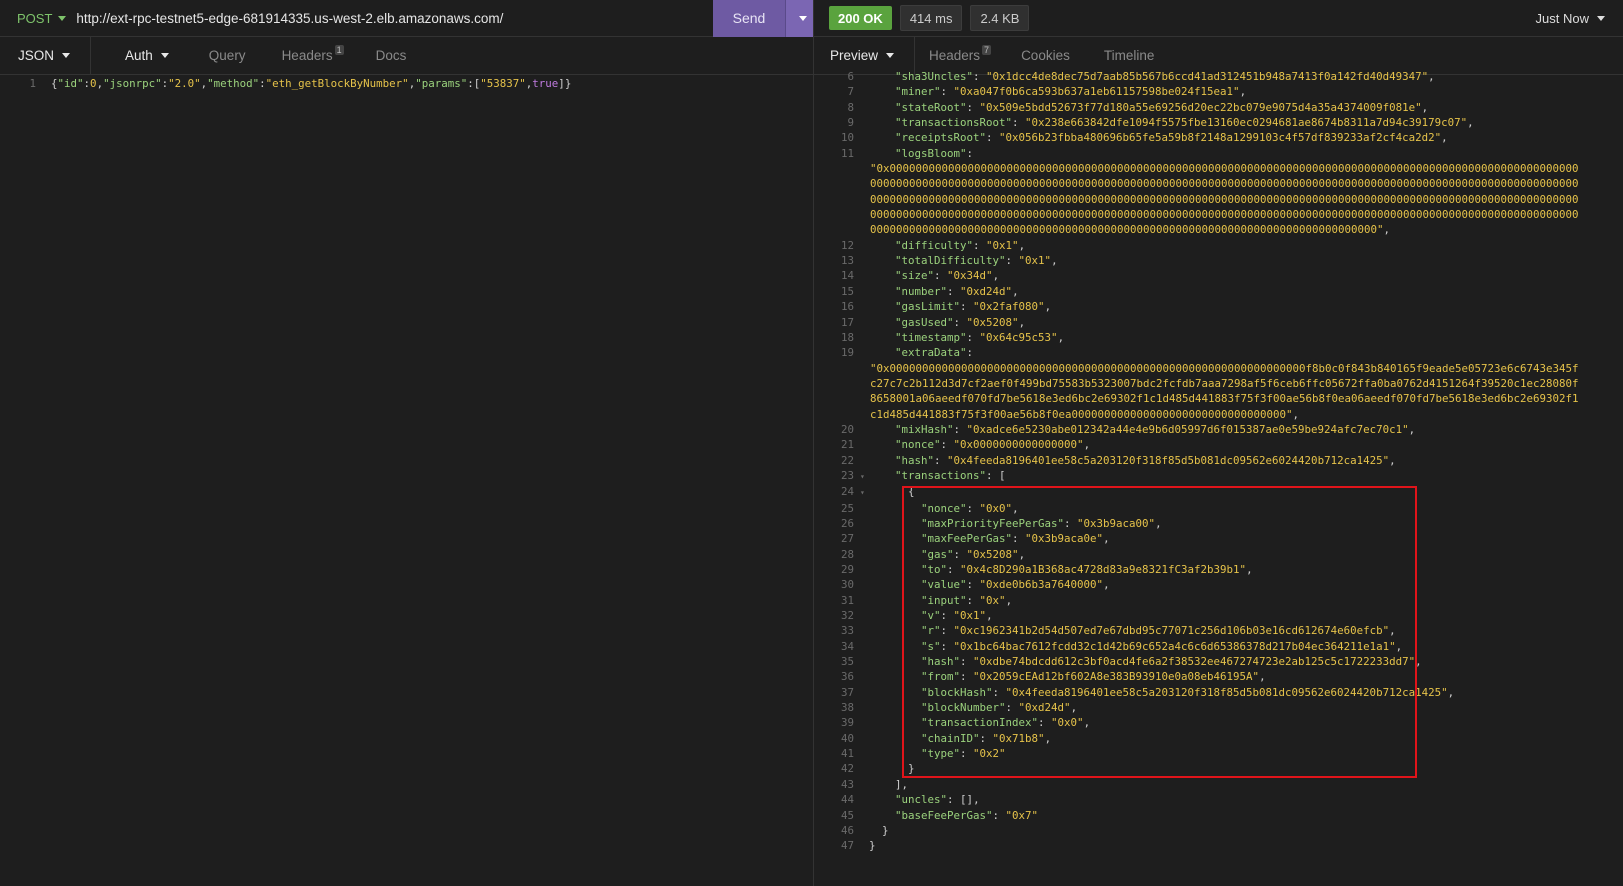 The height and width of the screenshot is (886, 1623). What do you see at coordinates (46, 55) in the screenshot?
I see `tab-body-type: JSON` at bounding box center [46, 55].